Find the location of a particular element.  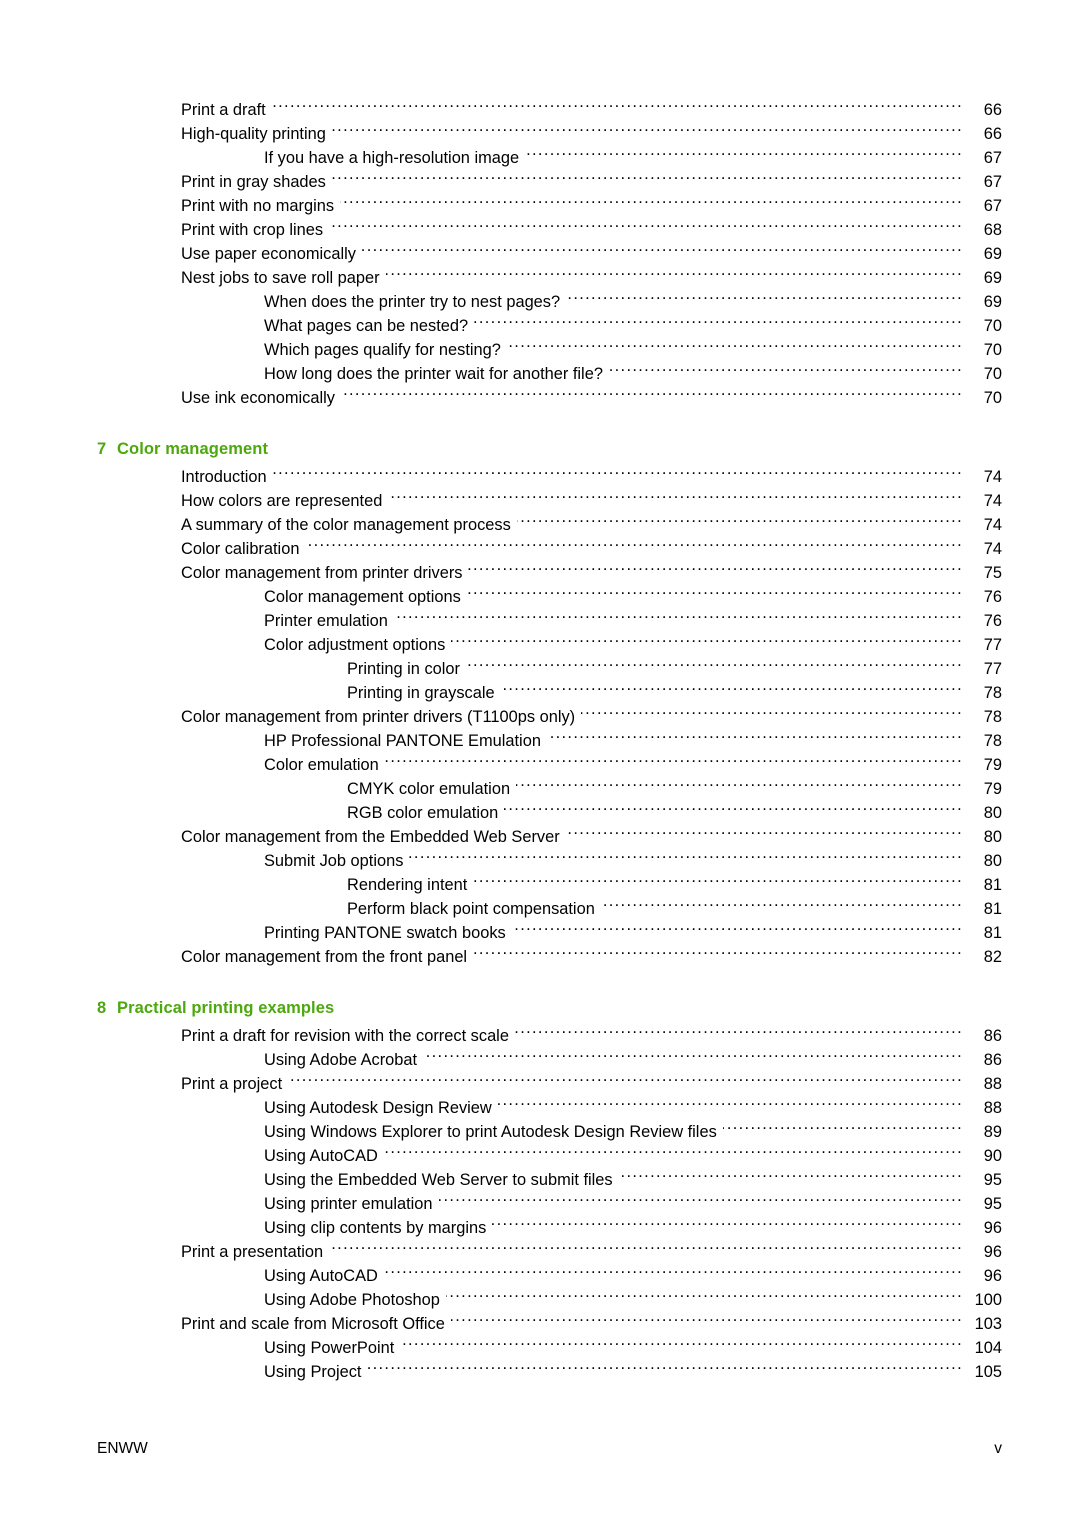

toc-entry: Print in gray shades 67 is located at coordinates (549, 182).